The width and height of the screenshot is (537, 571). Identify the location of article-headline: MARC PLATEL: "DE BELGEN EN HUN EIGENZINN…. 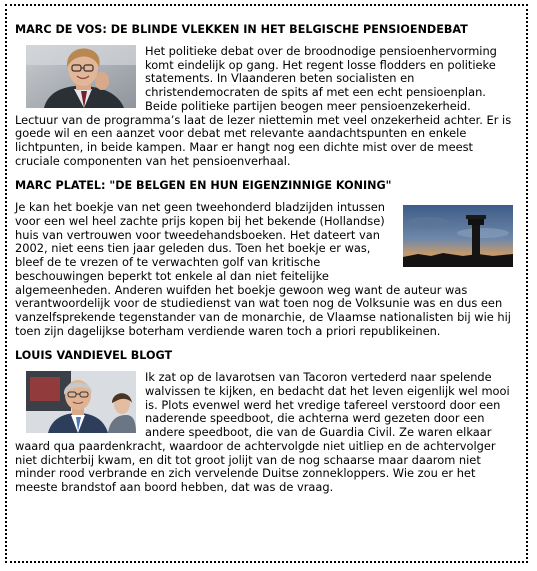
(265, 185).